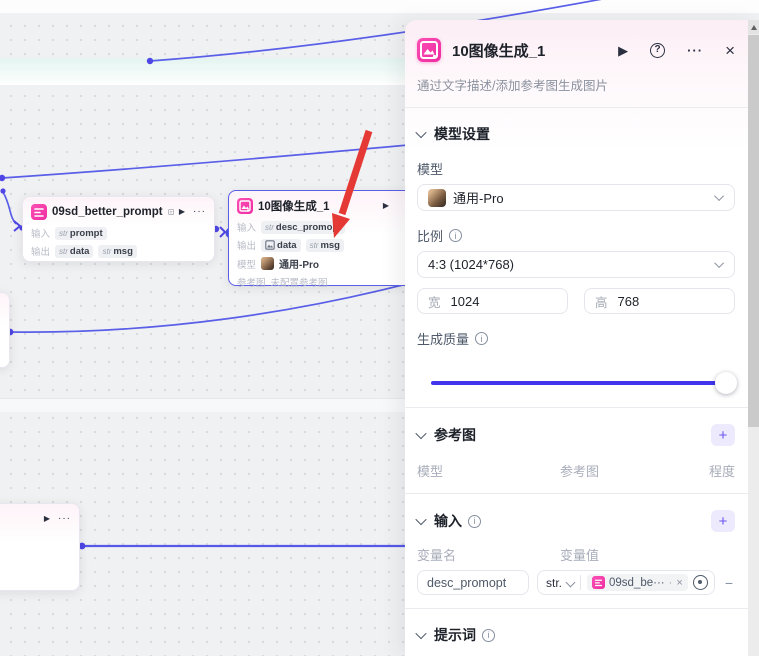 Image resolution: width=759 pixels, height=656 pixels. I want to click on top-strip, so click(379, 6).